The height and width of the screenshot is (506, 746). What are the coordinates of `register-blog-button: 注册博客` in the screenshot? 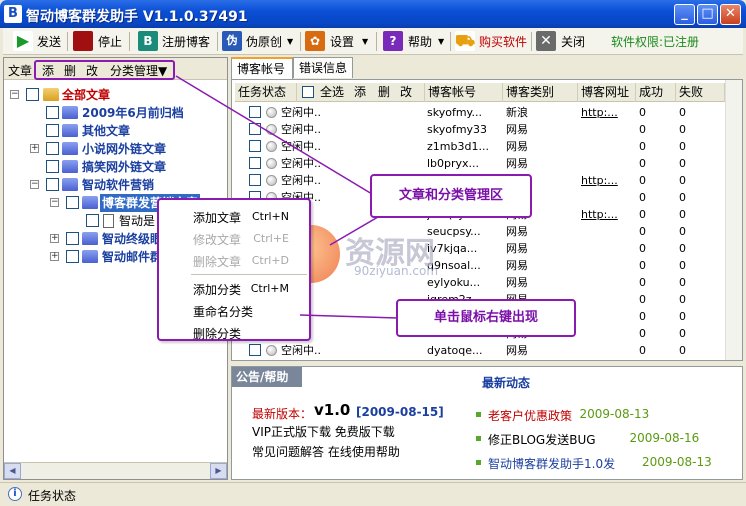 It's located at (186, 42).